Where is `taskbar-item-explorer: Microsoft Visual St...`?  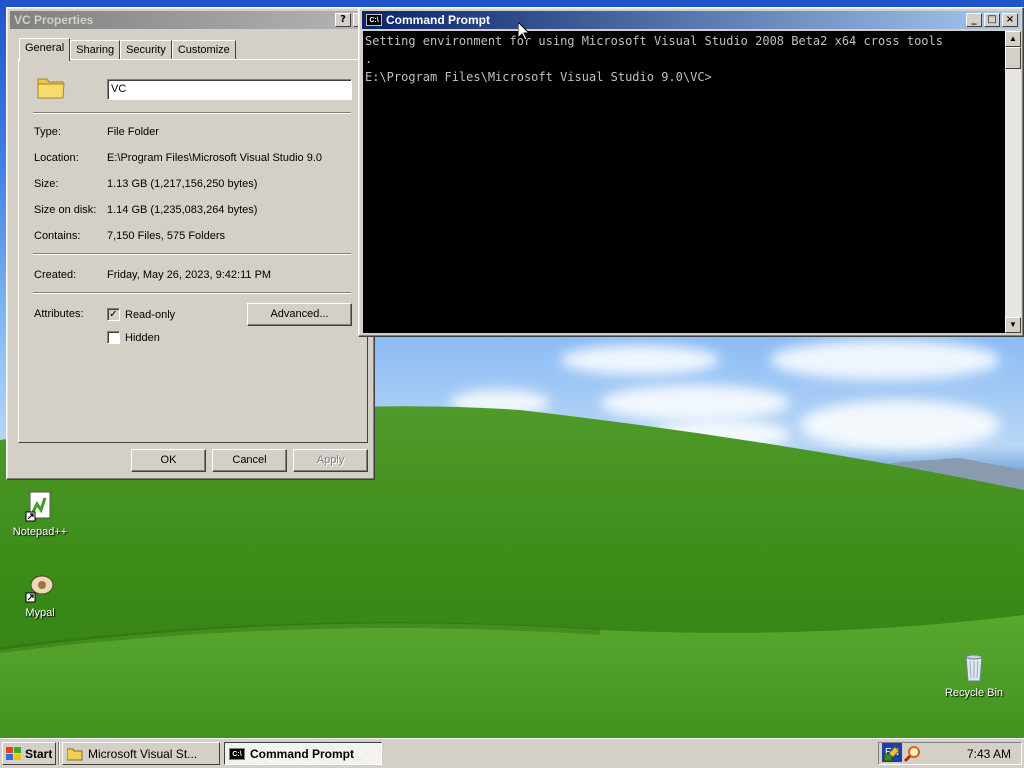
taskbar-item-explorer: Microsoft Visual St... is located at coordinates (141, 753).